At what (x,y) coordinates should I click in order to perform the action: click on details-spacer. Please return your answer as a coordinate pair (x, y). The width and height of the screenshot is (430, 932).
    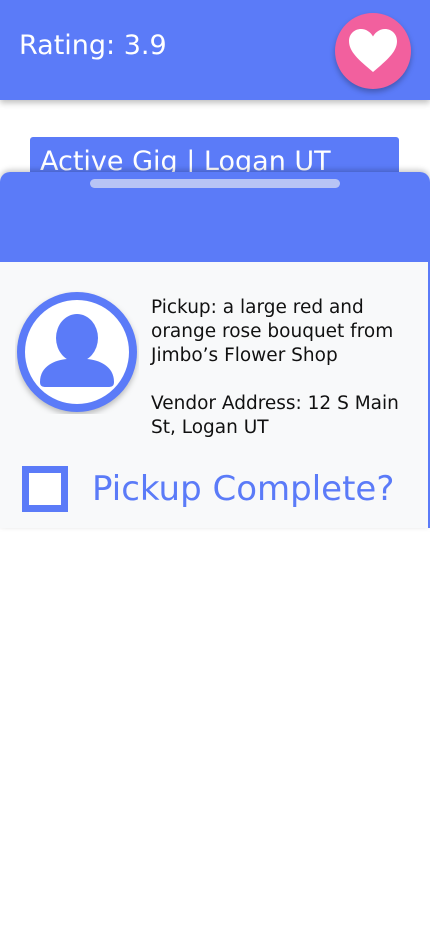
    Looking at the image, I should click on (286, 380).